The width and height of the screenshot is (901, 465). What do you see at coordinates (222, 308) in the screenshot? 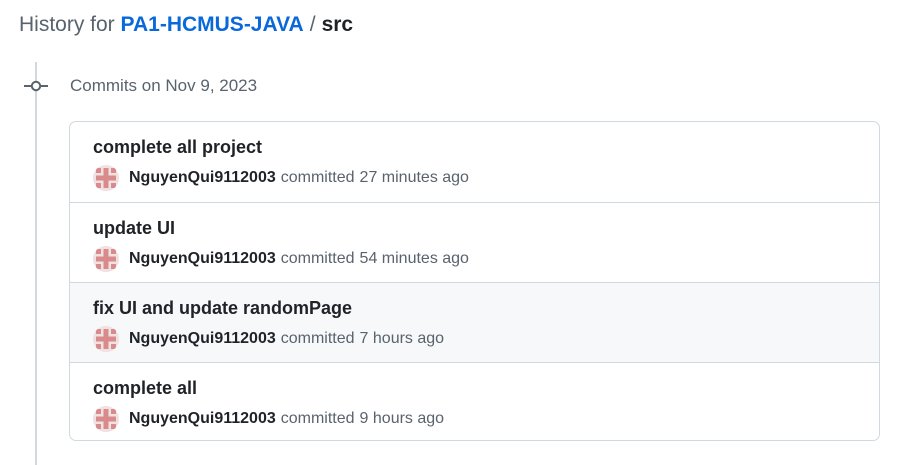
I see `commit-title-link: fix UI and update randomPage` at bounding box center [222, 308].